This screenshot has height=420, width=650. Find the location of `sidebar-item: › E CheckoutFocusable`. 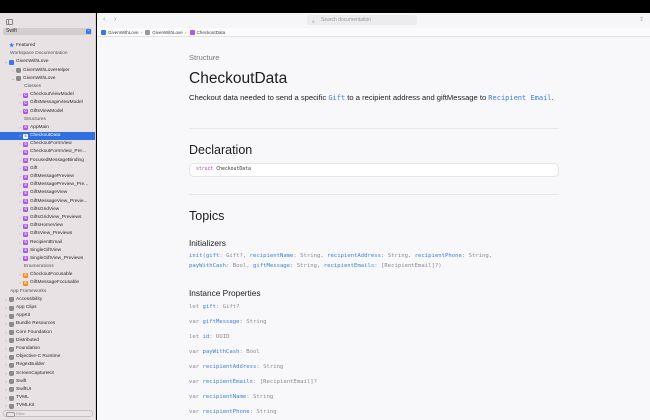

sidebar-item: › E CheckoutFocusable is located at coordinates (47, 275).